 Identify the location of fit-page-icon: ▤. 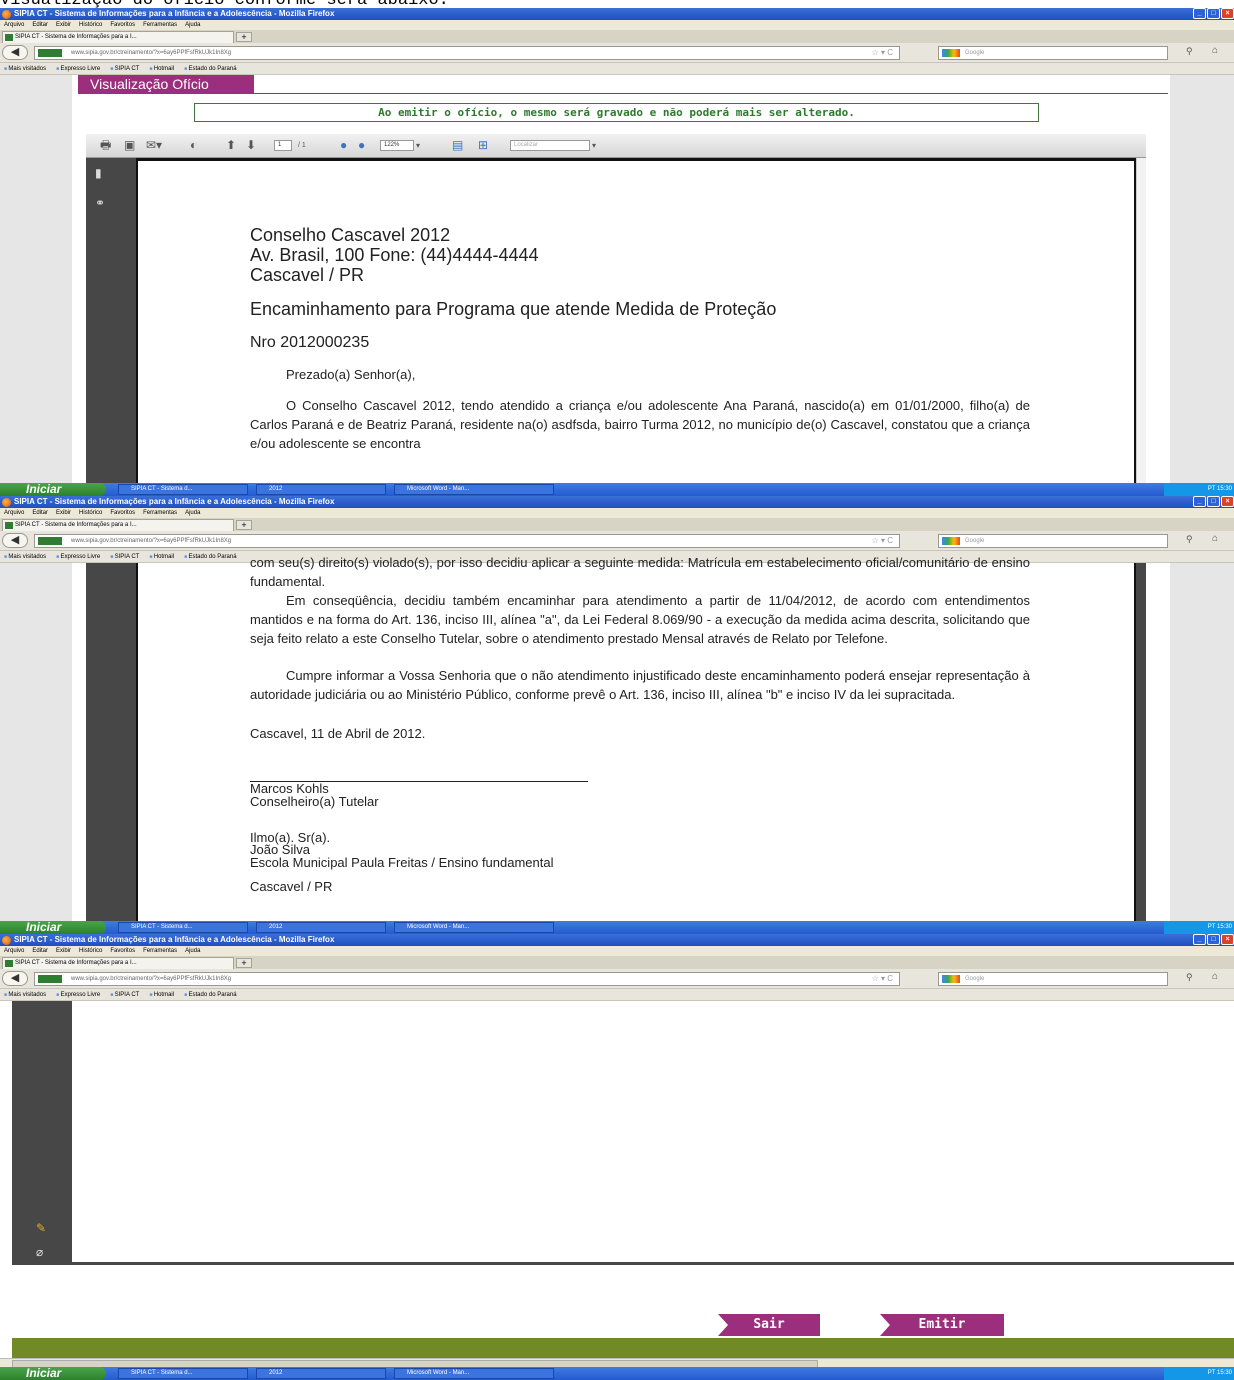
(457, 145).